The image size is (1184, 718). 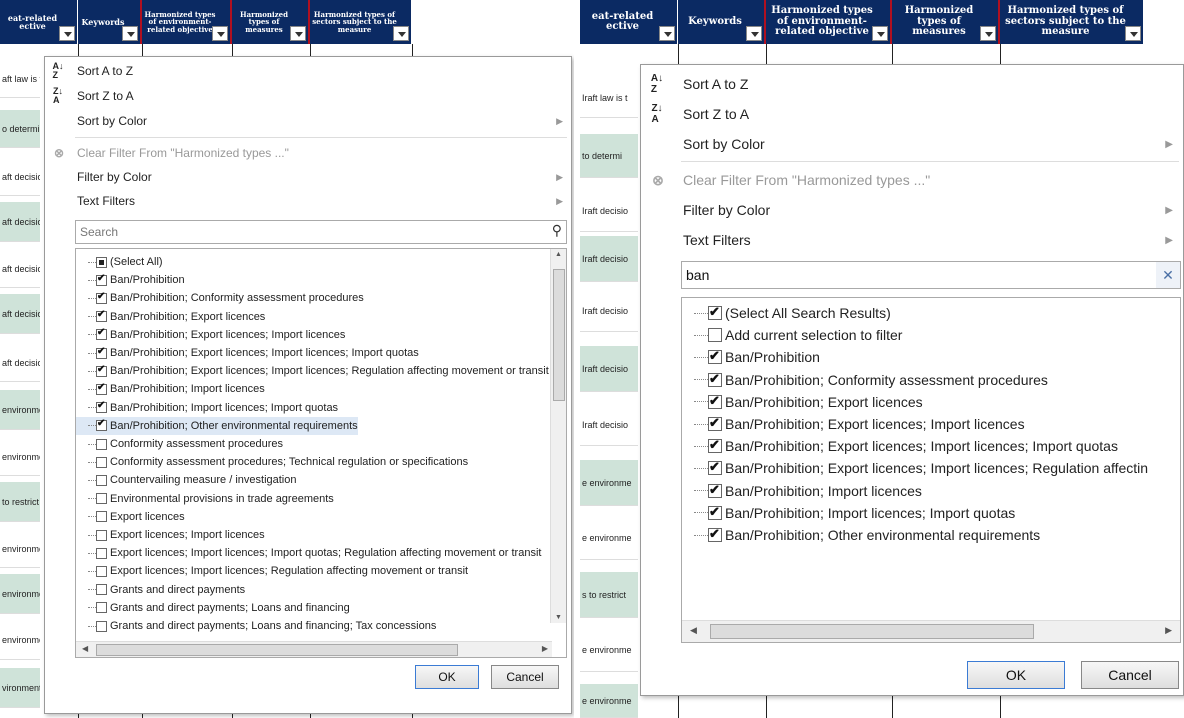 I want to click on list-item: Add current selection to filter, so click(x=792, y=335).